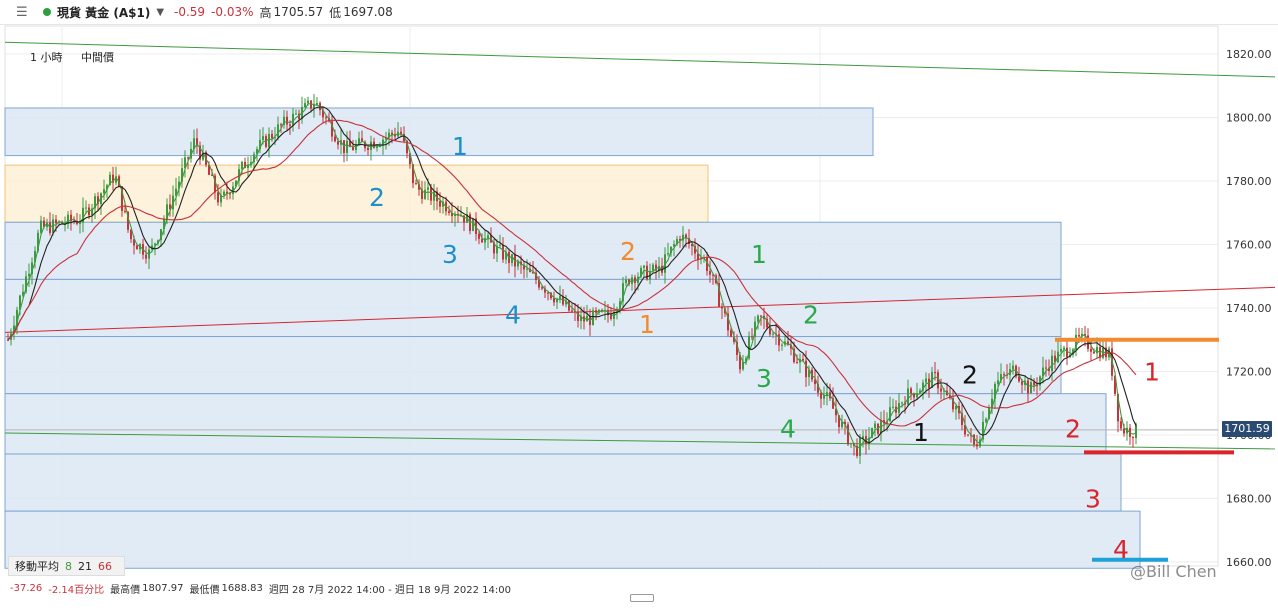  Describe the element at coordinates (204, 590) in the screenshot. I see `min-label: 最低價` at that location.